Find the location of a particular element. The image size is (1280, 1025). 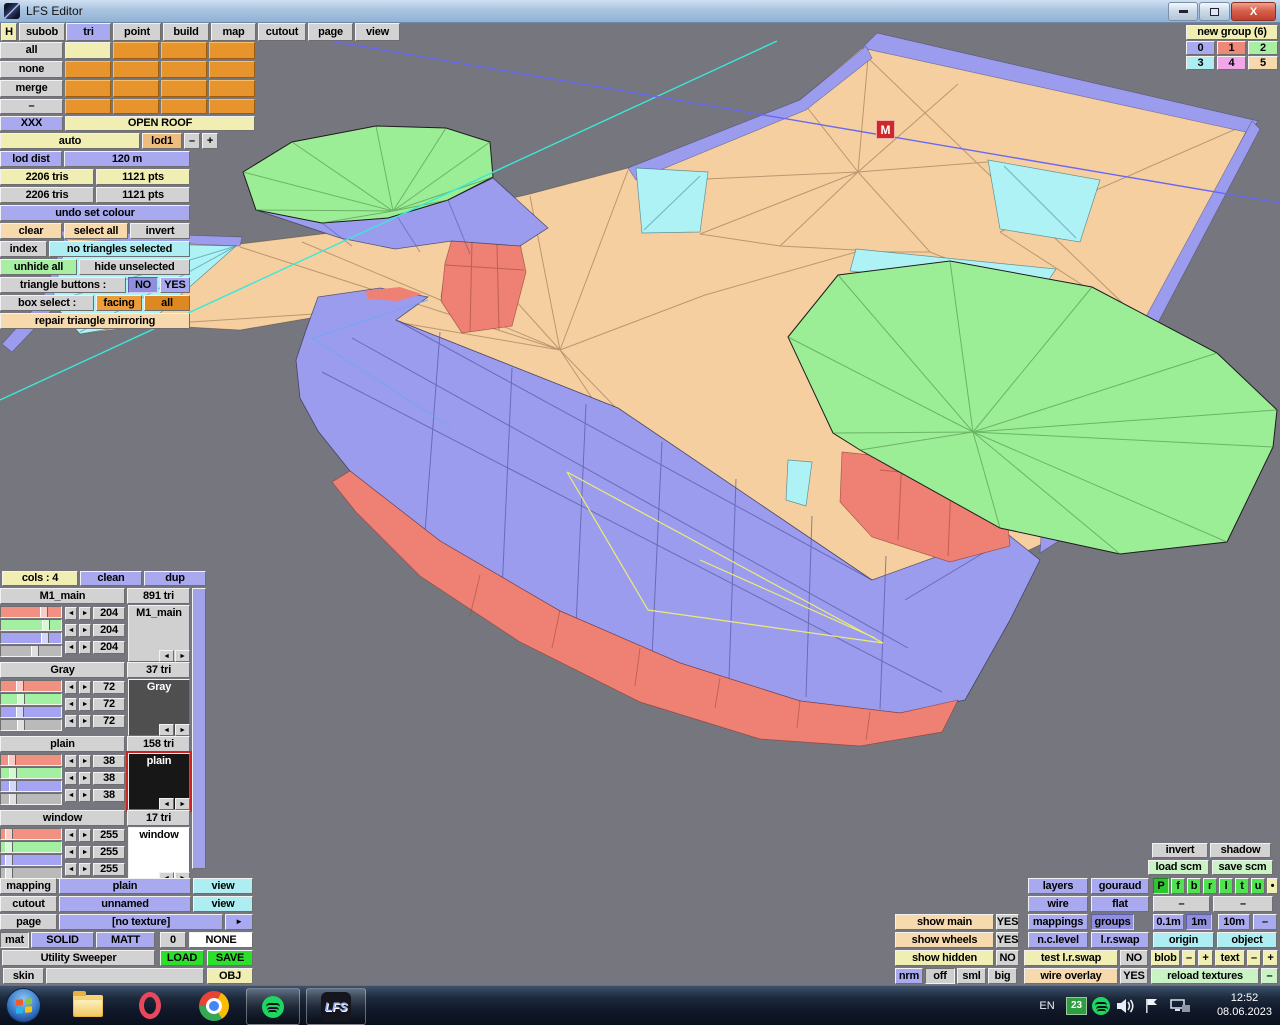

page-value: [no texture] is located at coordinates (141, 922).